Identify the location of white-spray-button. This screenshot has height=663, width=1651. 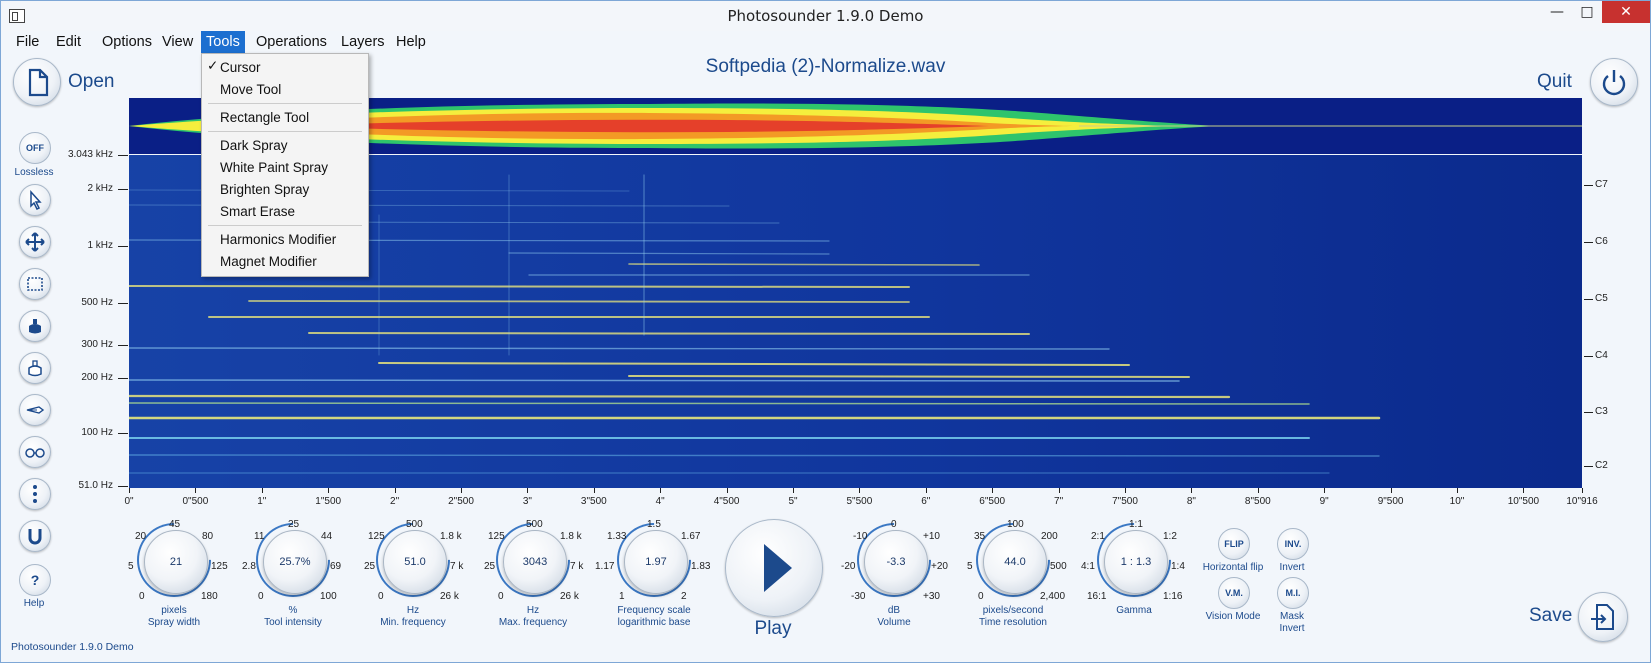
(35, 368).